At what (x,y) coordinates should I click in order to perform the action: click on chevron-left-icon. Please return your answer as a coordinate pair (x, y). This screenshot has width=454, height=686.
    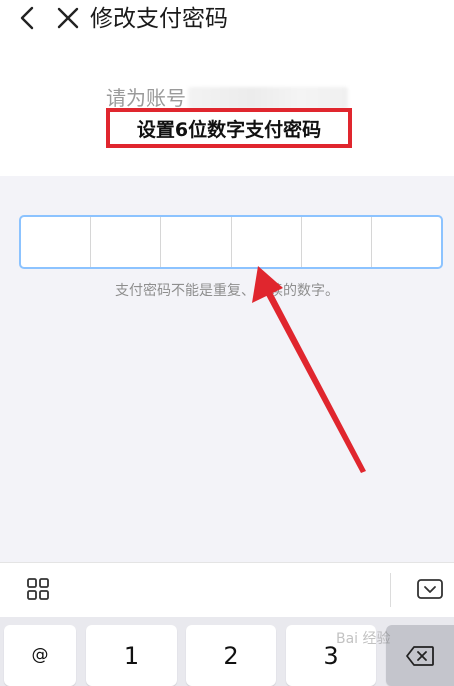
    Looking at the image, I should click on (27, 18).